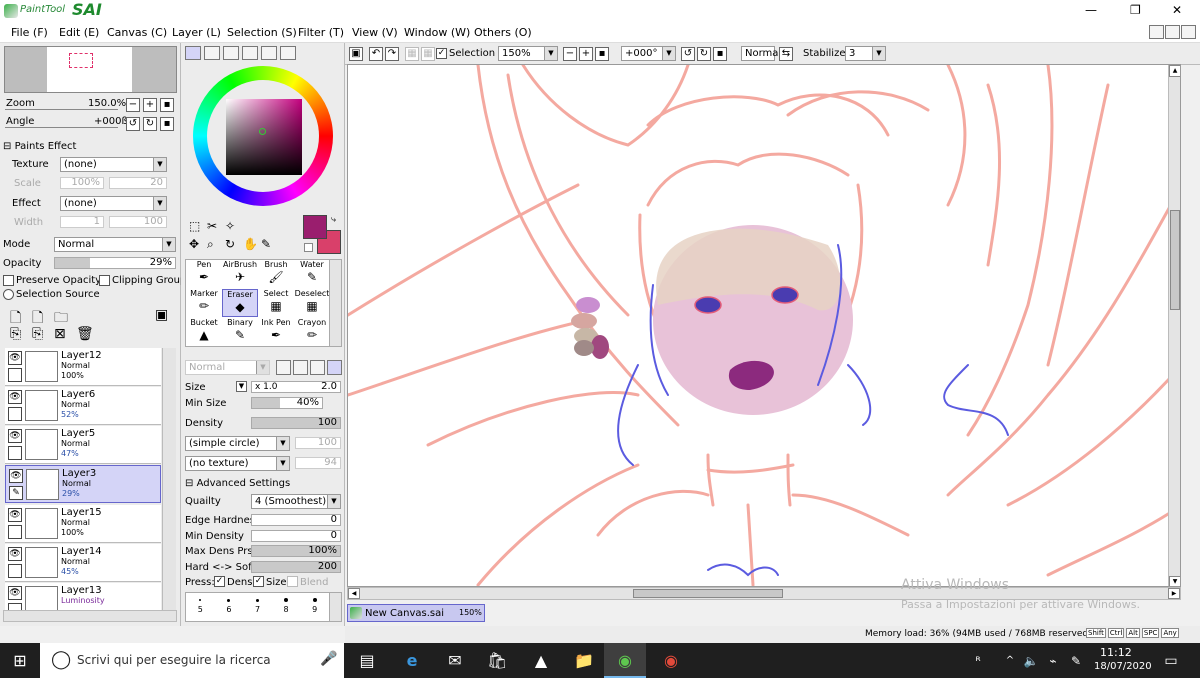 This screenshot has width=1200, height=678. Describe the element at coordinates (61, 127) in the screenshot. I see `angle-slider` at that location.